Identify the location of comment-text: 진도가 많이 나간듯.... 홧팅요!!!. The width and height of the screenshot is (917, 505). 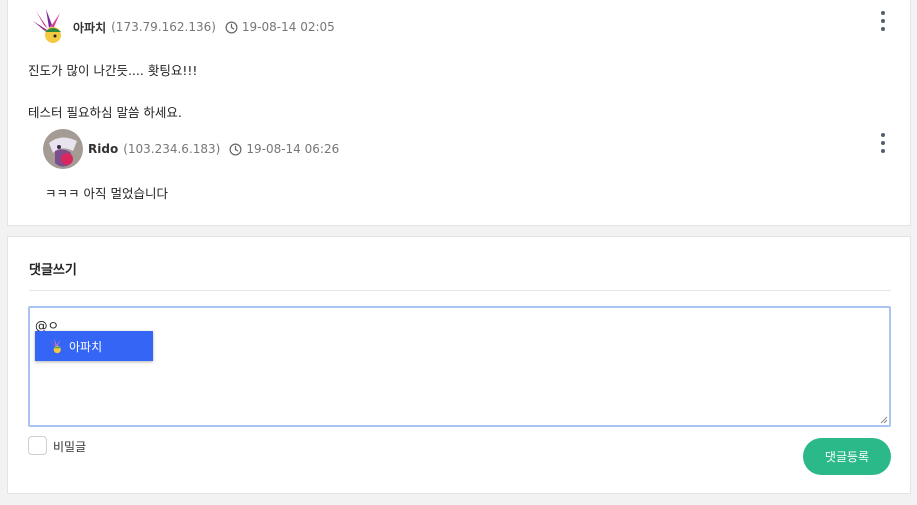
(113, 70).